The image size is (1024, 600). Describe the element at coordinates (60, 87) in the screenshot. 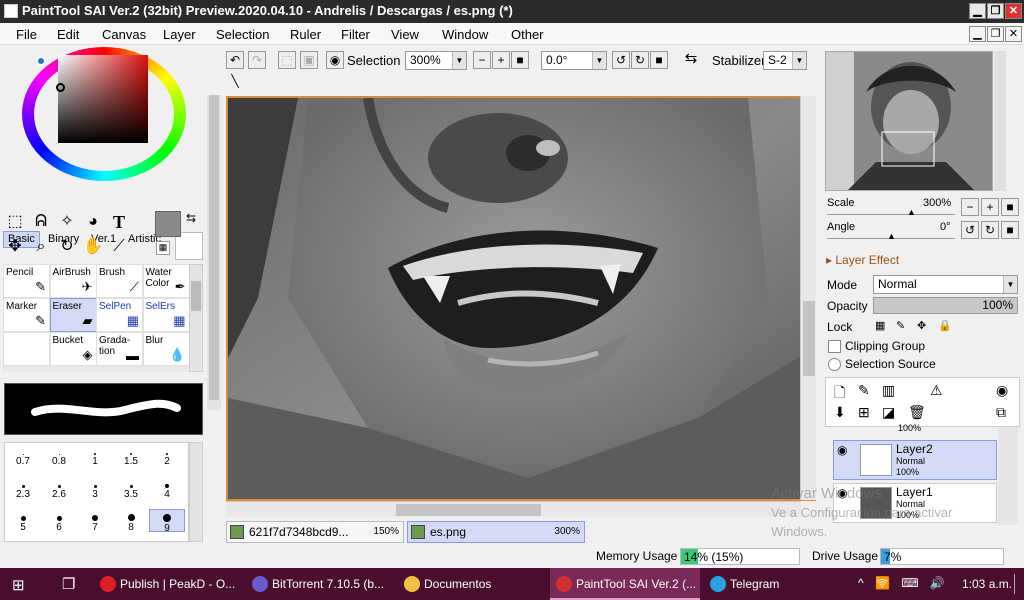

I see `color-picker-handle` at that location.